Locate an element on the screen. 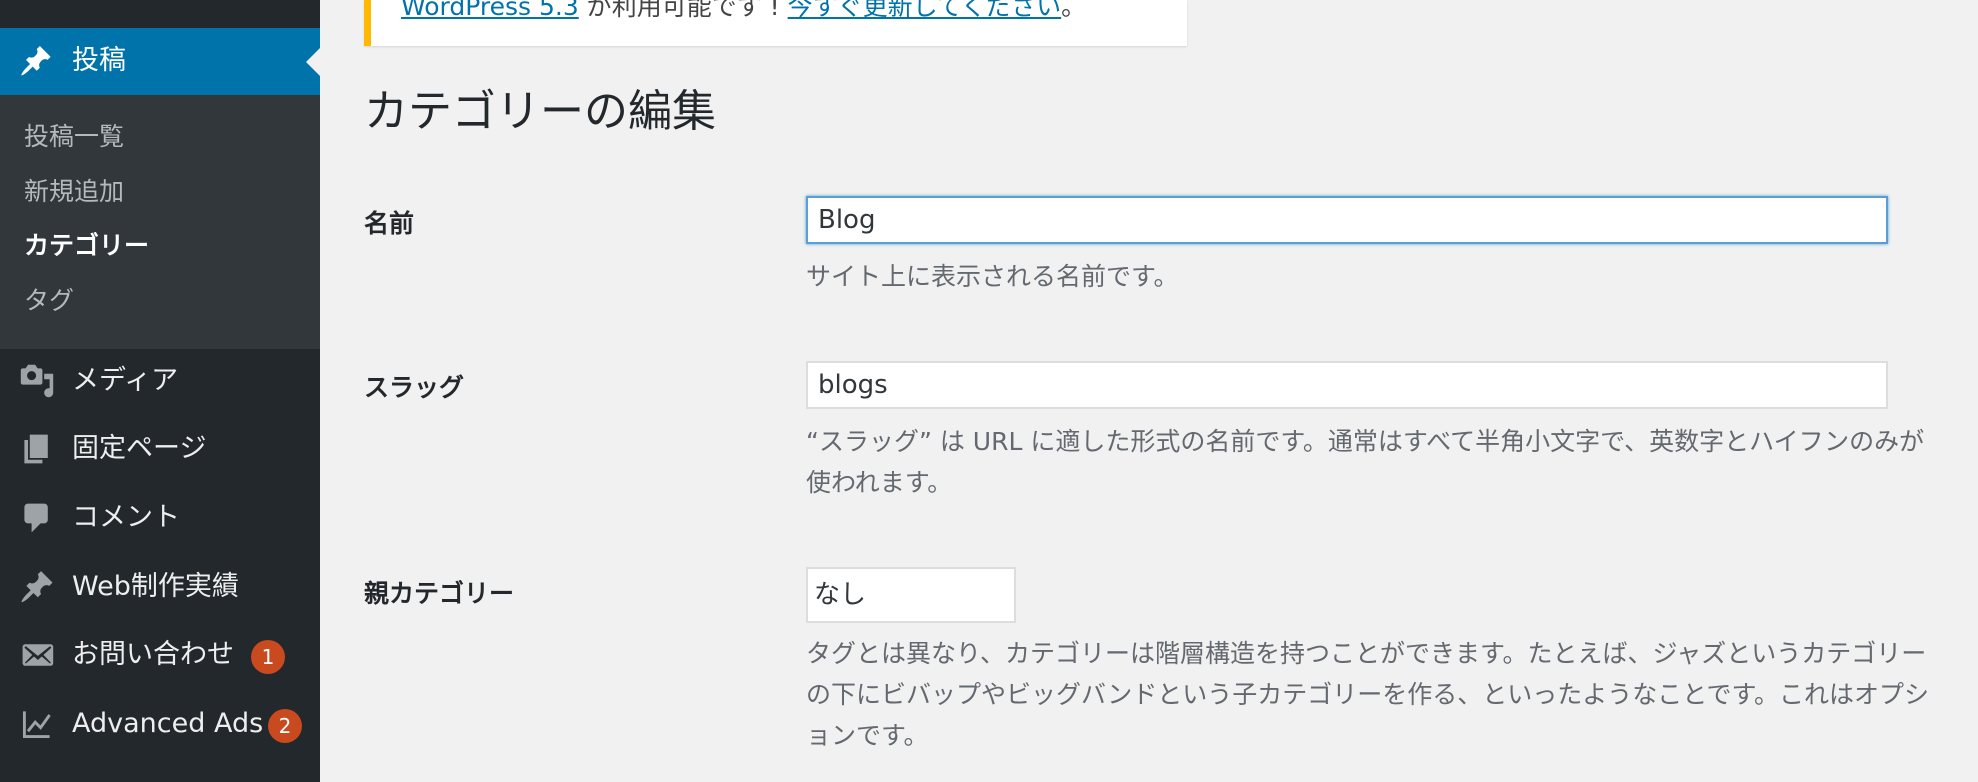  name-input: Blog is located at coordinates (1347, 220).